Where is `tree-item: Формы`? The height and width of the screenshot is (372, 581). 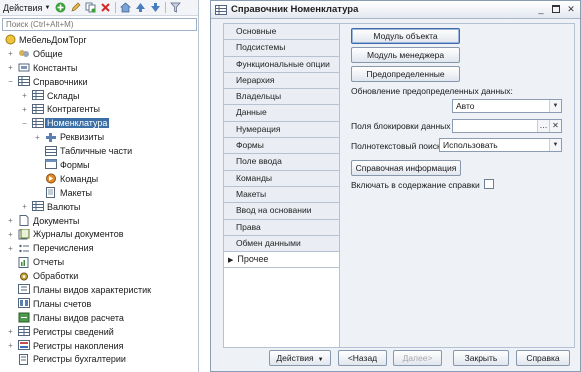
tree-item: Формы is located at coordinates (99, 165).